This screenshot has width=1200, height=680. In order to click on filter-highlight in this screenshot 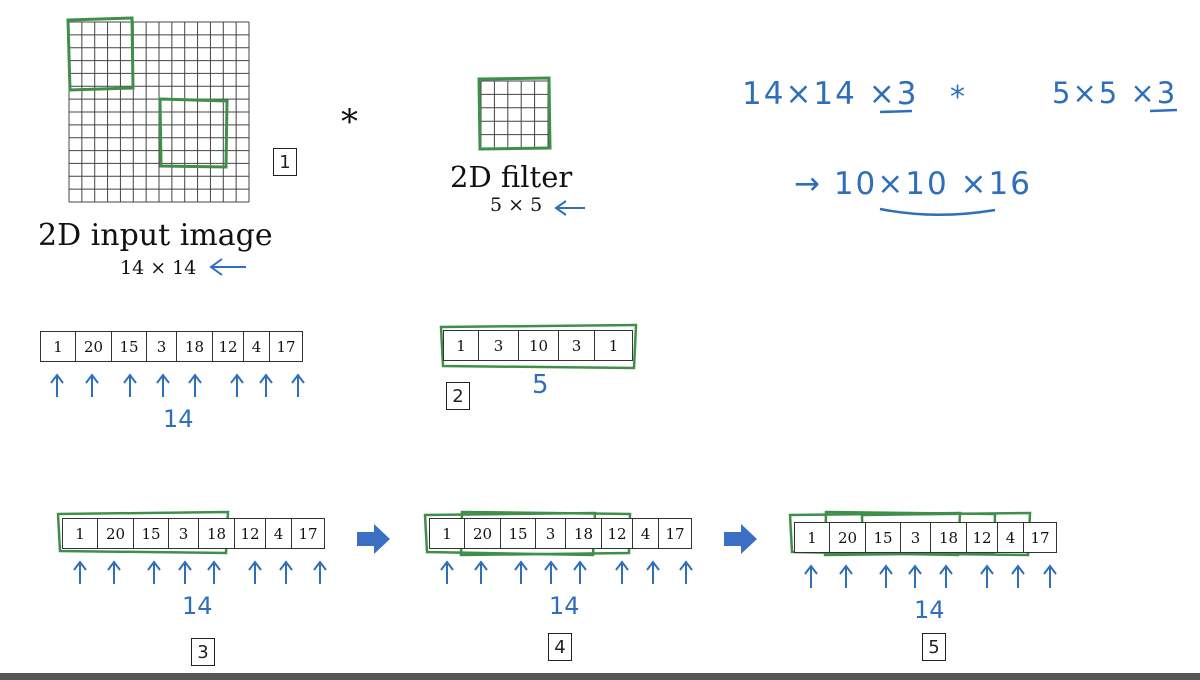, I will do `click(514, 113)`.